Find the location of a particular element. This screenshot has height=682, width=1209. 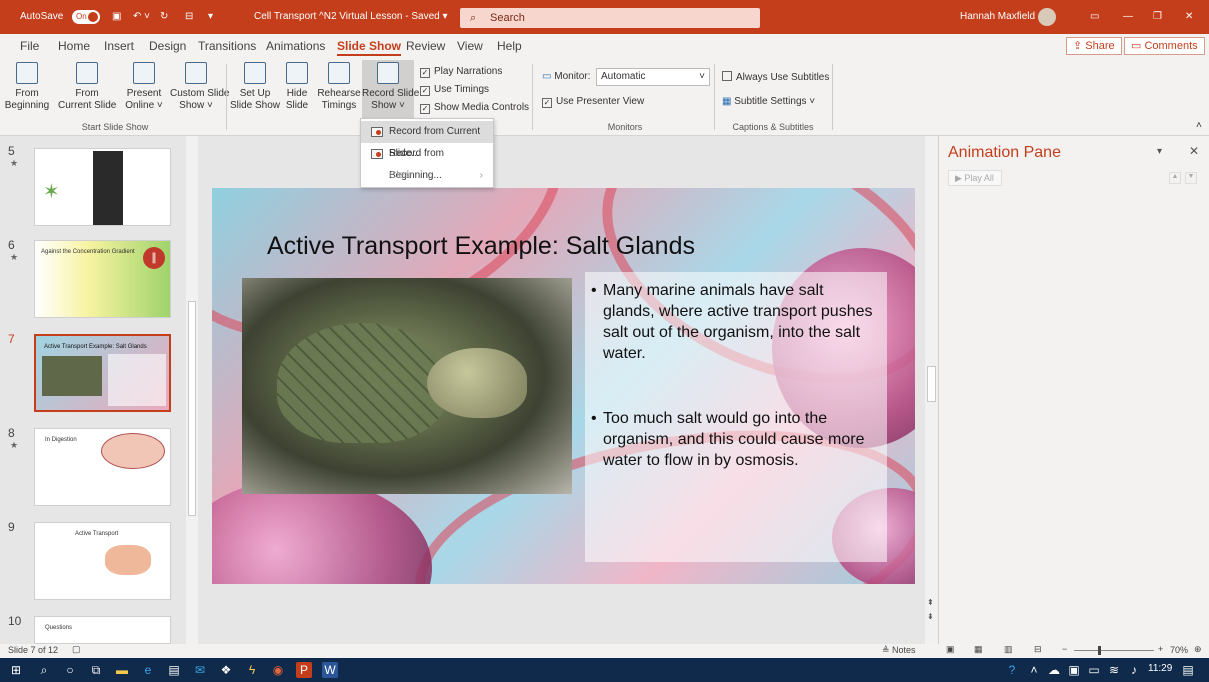

search-box: ⌕ Search is located at coordinates (610, 18).